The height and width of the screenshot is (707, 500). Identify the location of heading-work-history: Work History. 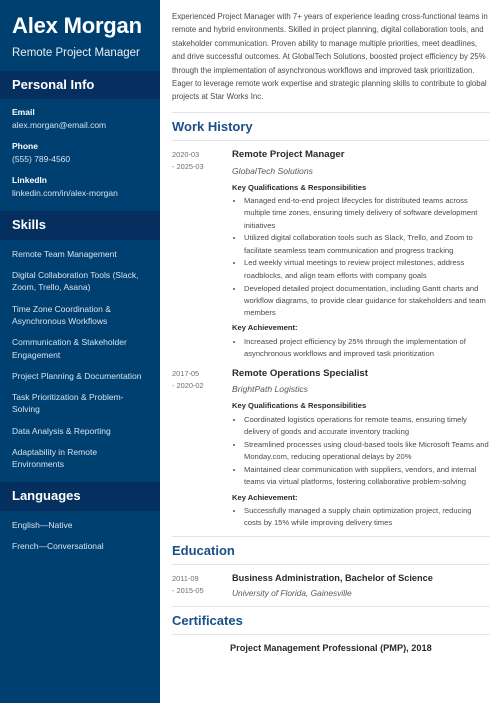
(212, 126).